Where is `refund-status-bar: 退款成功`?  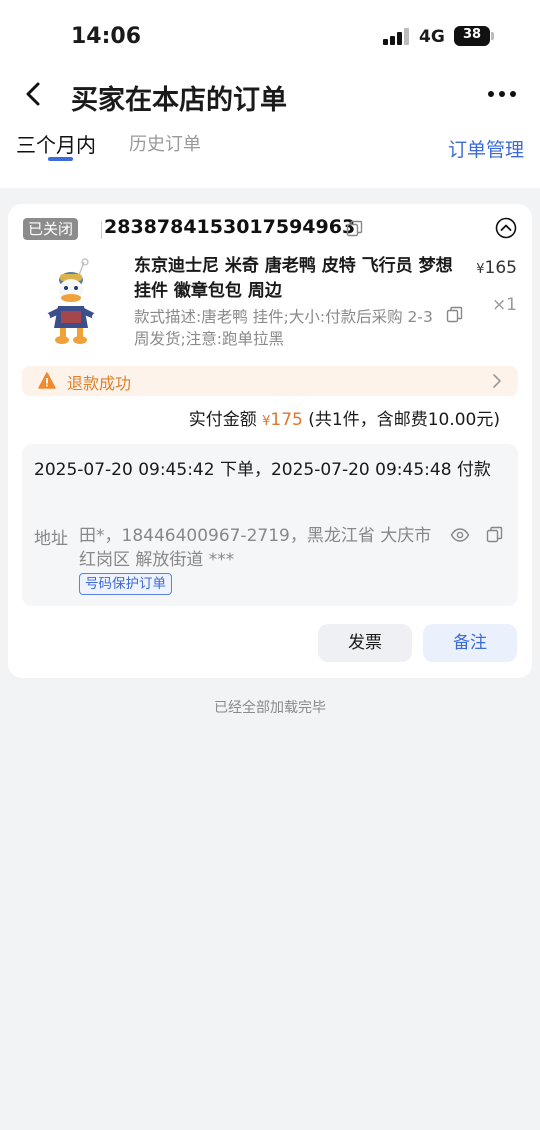
refund-status-bar: 退款成功 is located at coordinates (270, 381).